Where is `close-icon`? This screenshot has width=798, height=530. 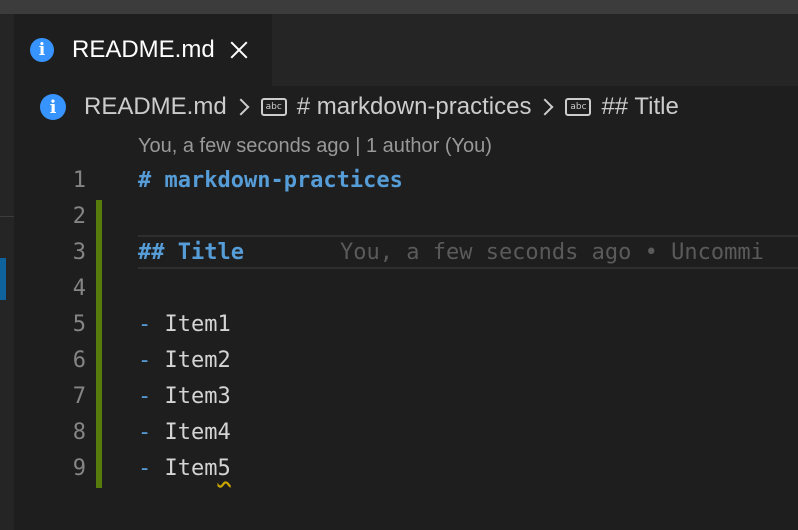 close-icon is located at coordinates (239, 50).